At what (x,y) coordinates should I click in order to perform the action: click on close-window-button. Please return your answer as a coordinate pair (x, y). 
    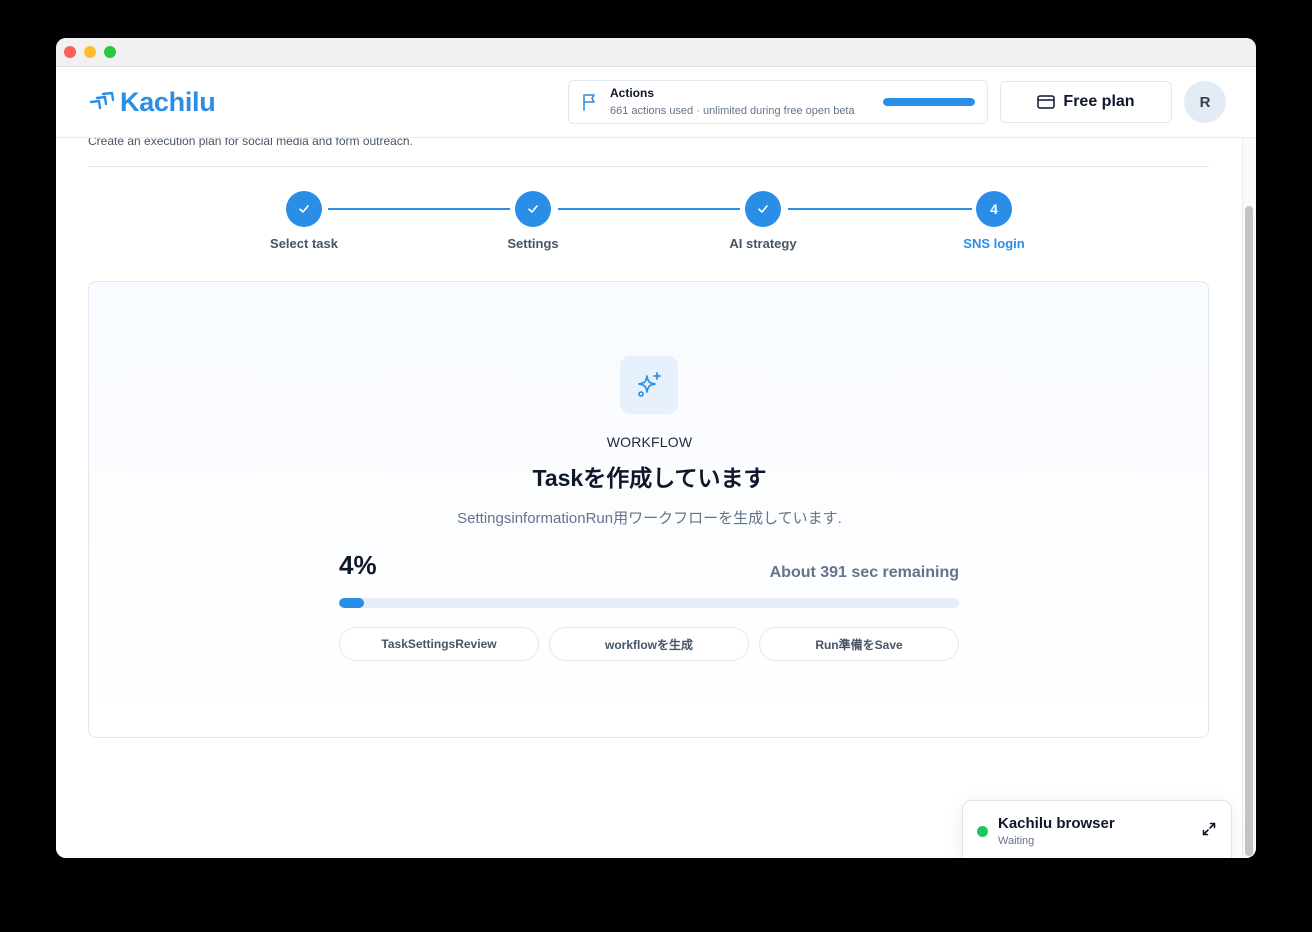
    Looking at the image, I should click on (70, 52).